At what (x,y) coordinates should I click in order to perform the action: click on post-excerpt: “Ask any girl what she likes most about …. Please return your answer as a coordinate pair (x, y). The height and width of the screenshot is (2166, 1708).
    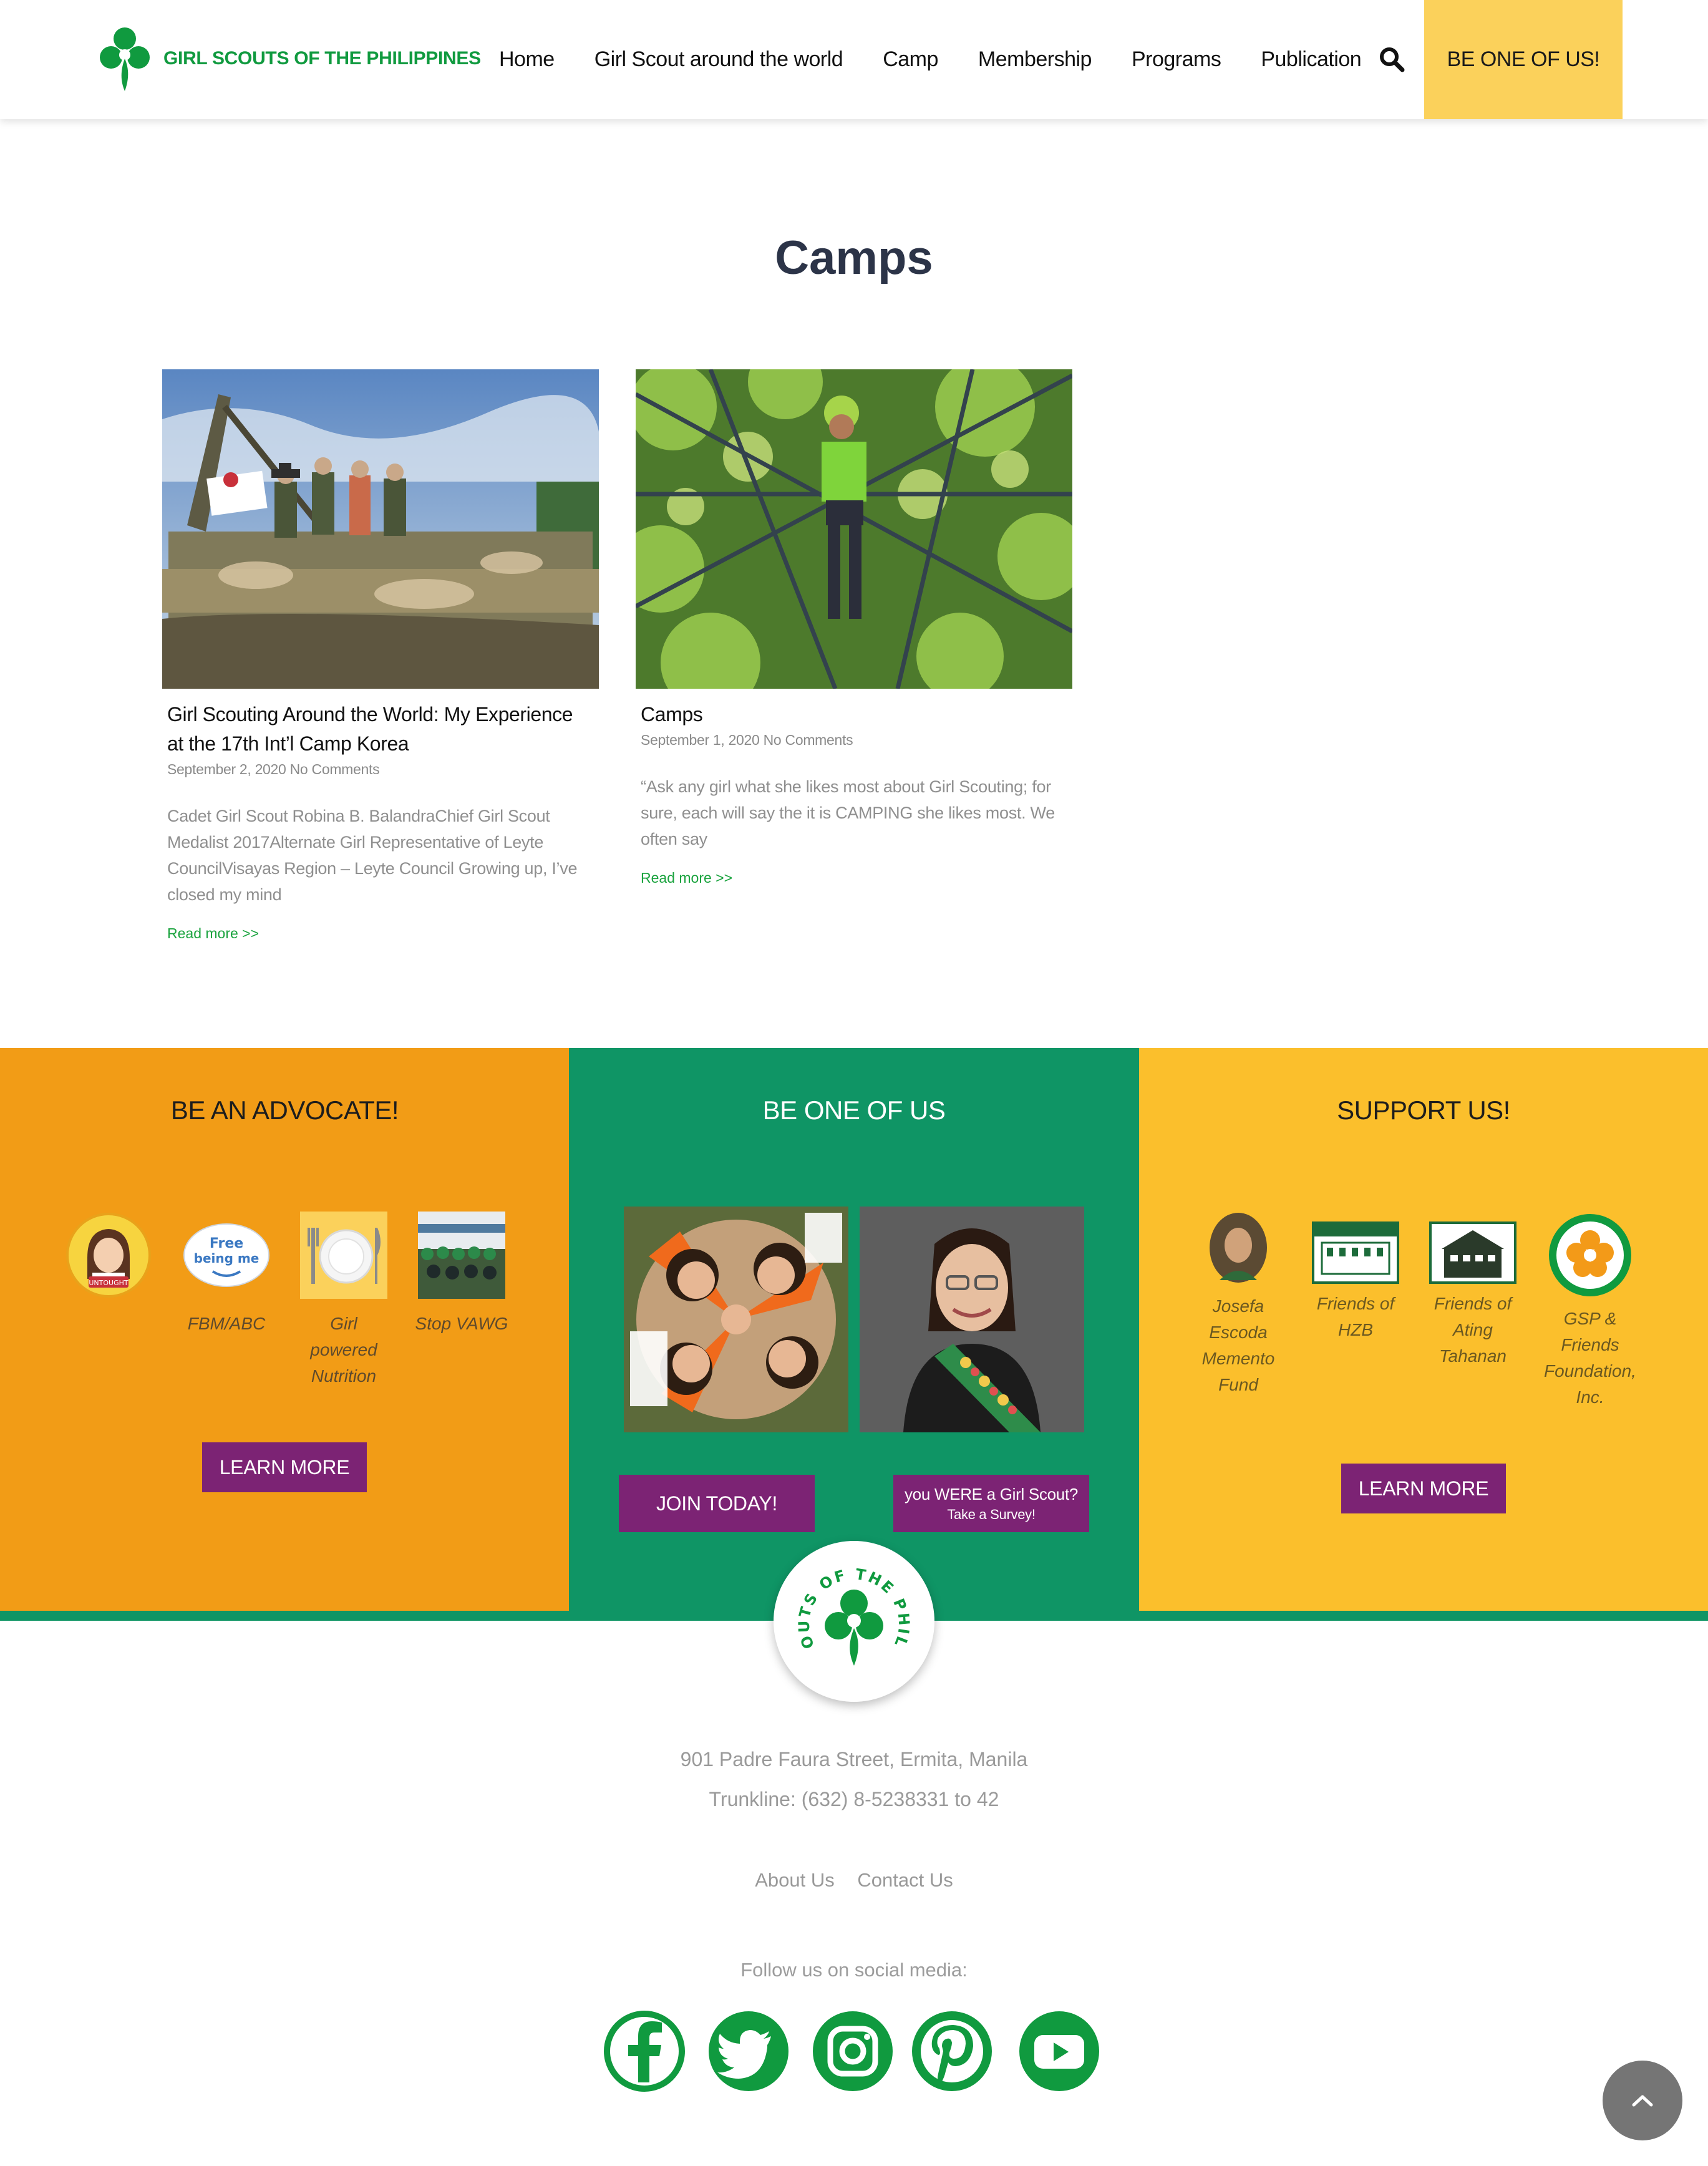
    Looking at the image, I should click on (848, 812).